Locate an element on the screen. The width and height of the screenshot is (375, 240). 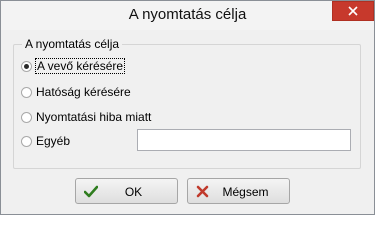
ok-button: OK is located at coordinates (126, 191).